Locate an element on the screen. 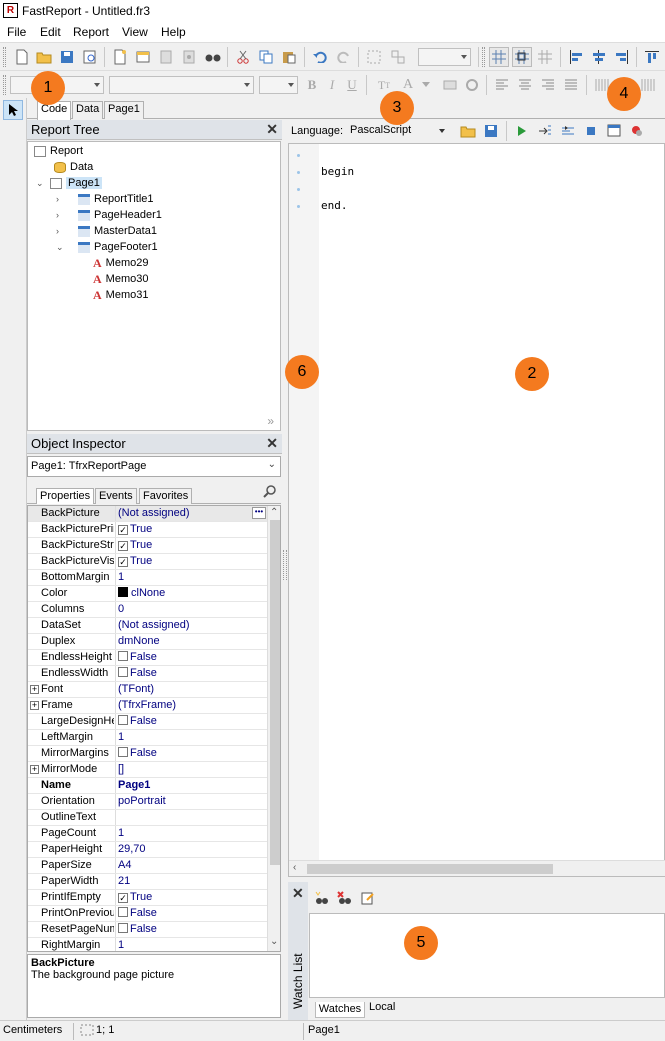 The height and width of the screenshot is (1041, 665). prop-row: BackPictureVisible✓True is located at coordinates (148, 562).